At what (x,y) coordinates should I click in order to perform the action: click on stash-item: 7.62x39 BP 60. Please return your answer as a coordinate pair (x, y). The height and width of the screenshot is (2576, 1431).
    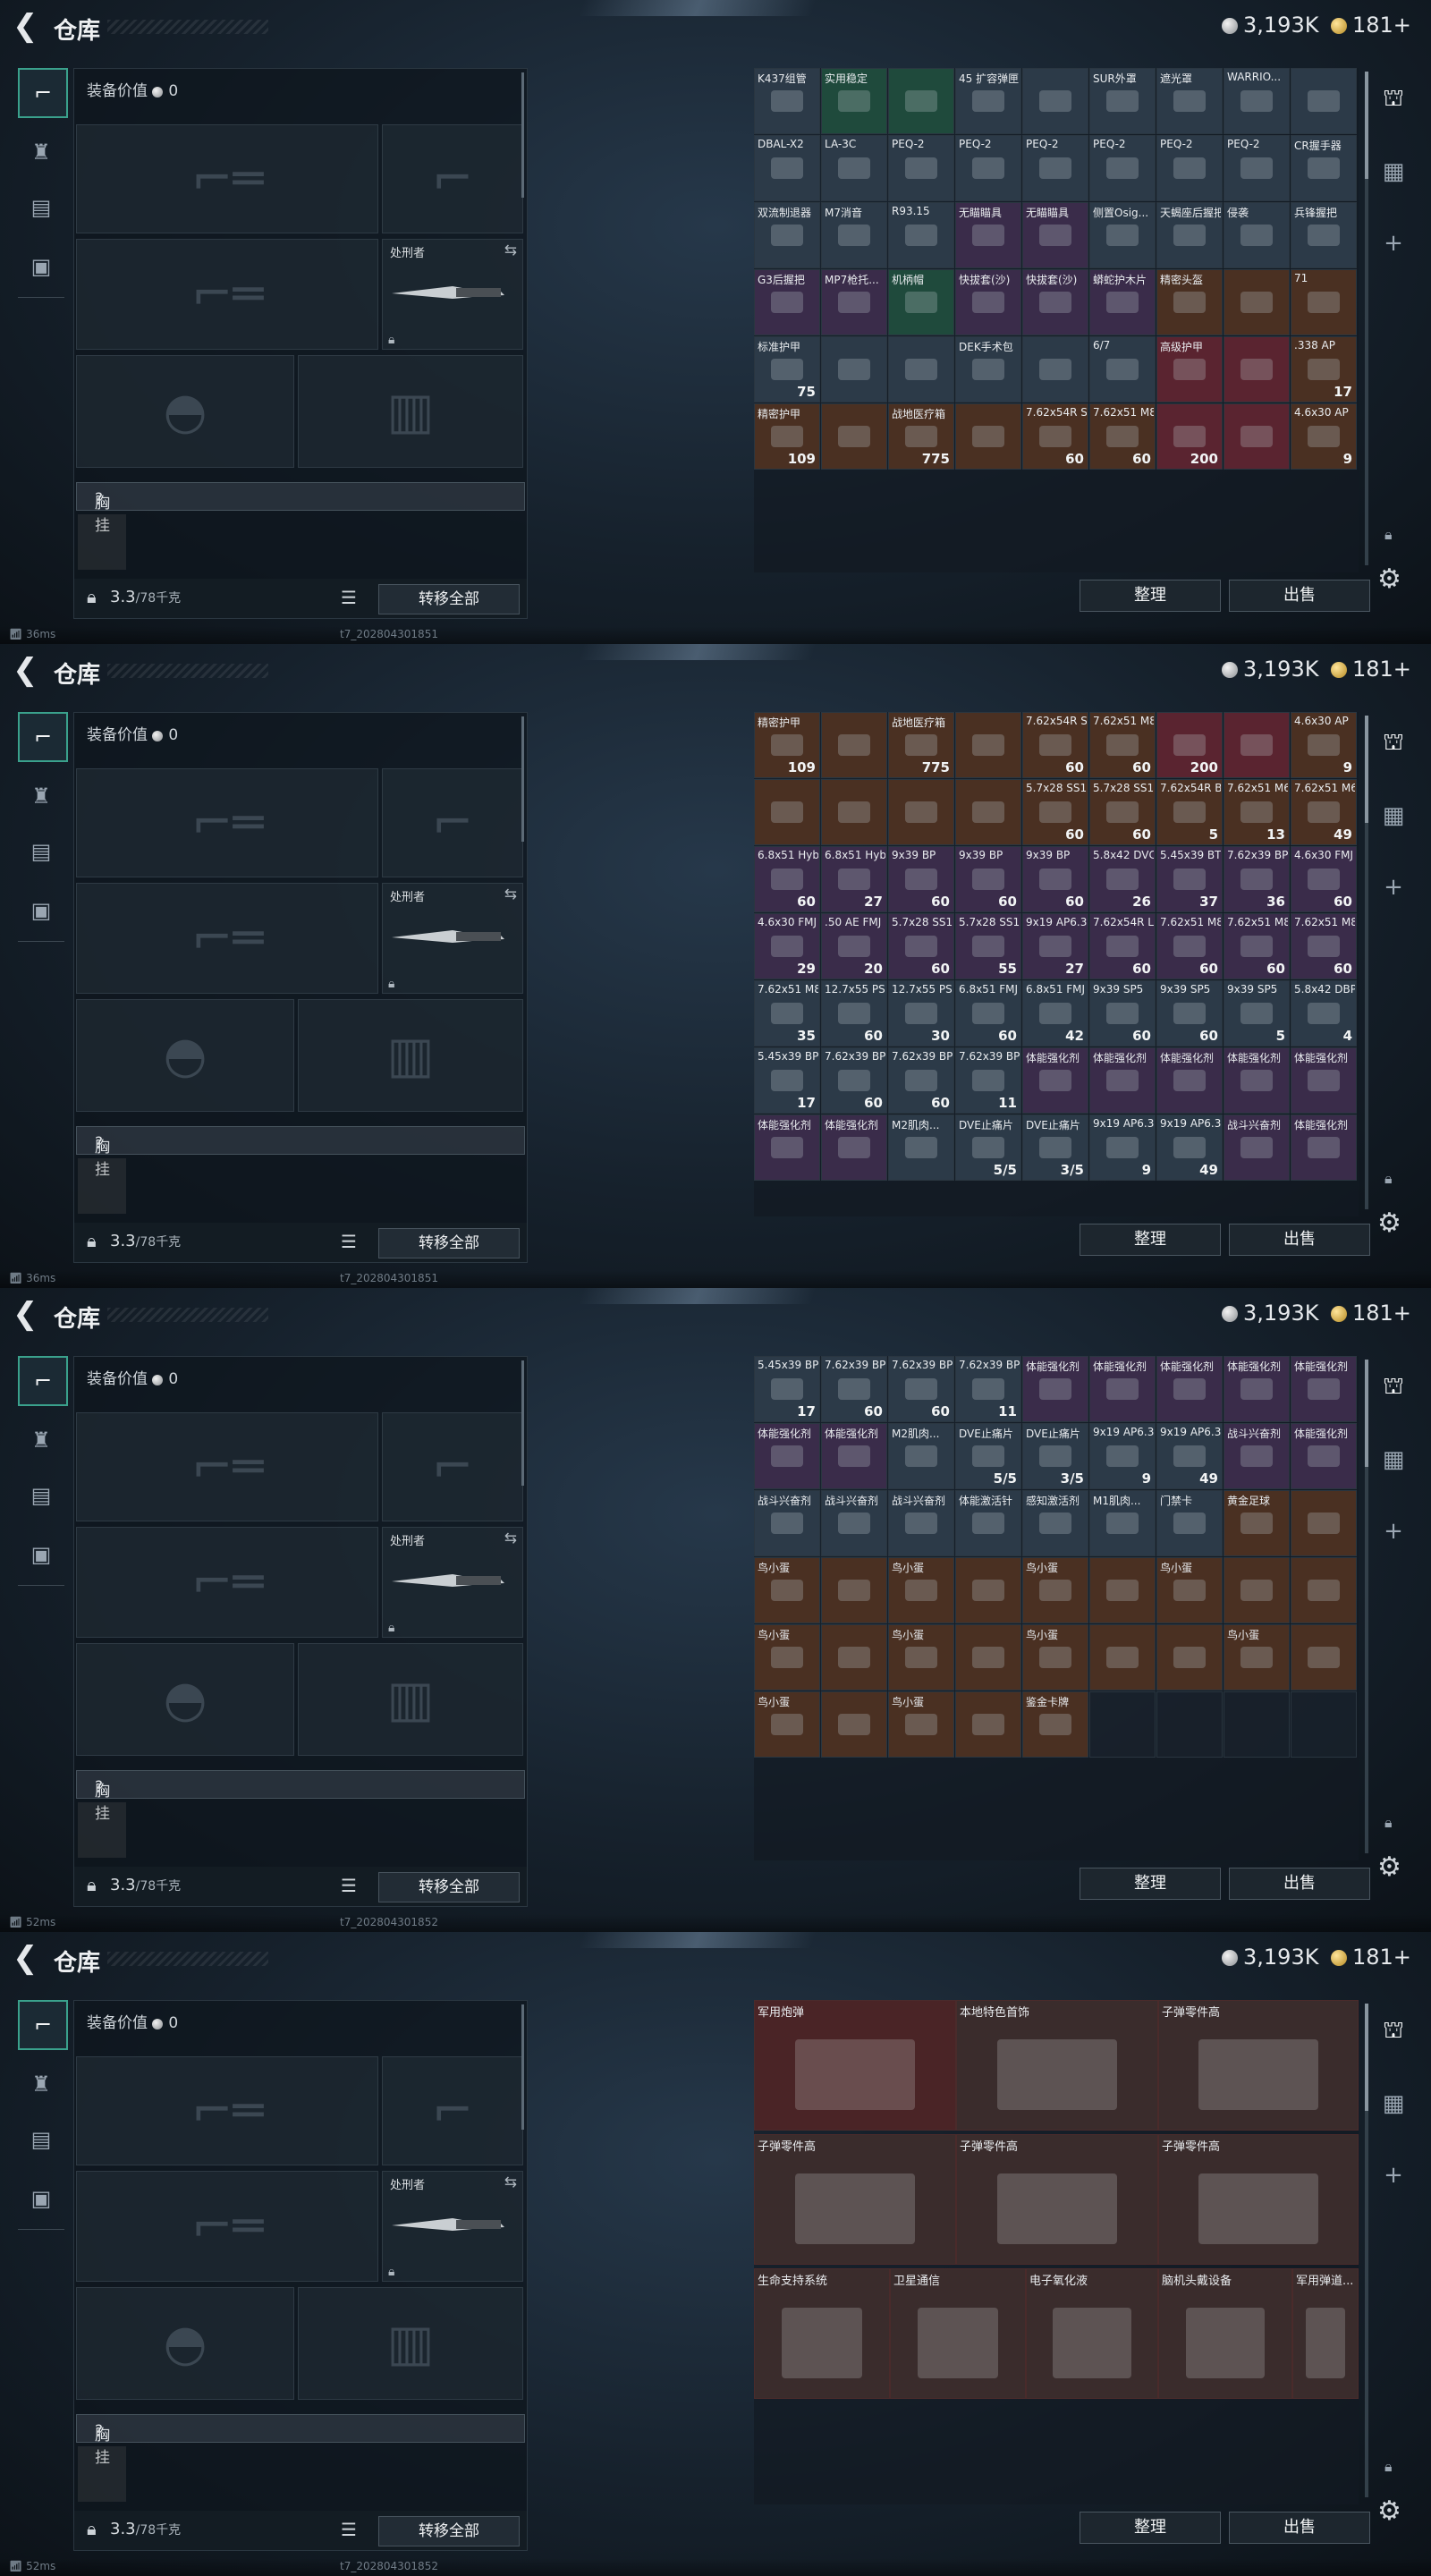
    Looking at the image, I should click on (854, 1389).